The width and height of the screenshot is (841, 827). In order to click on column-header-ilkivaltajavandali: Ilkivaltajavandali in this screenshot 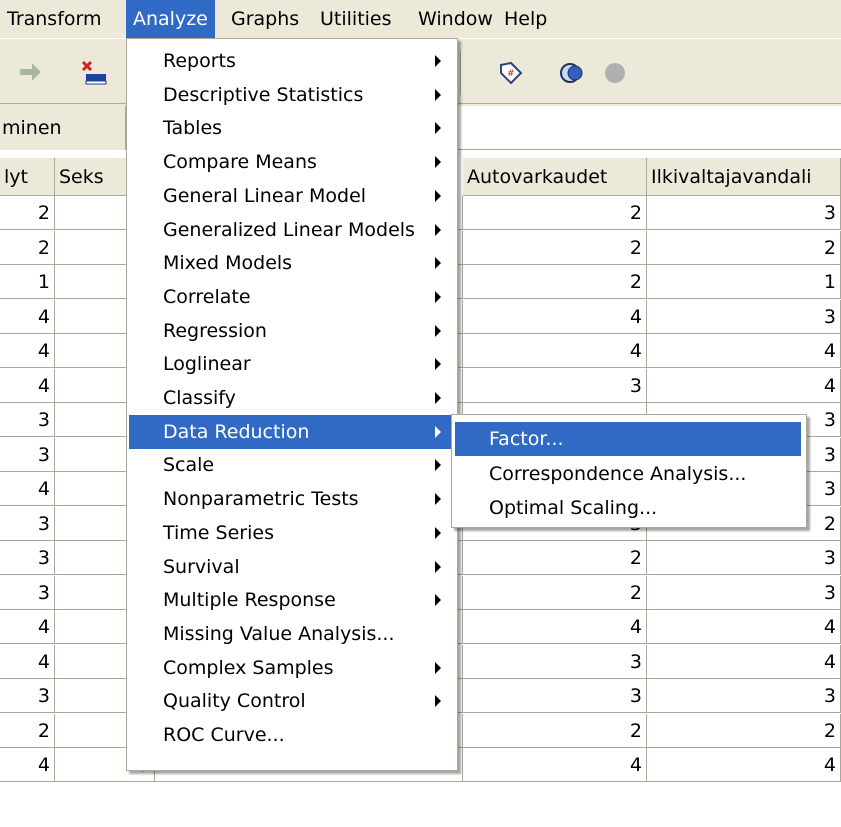, I will do `click(744, 177)`.